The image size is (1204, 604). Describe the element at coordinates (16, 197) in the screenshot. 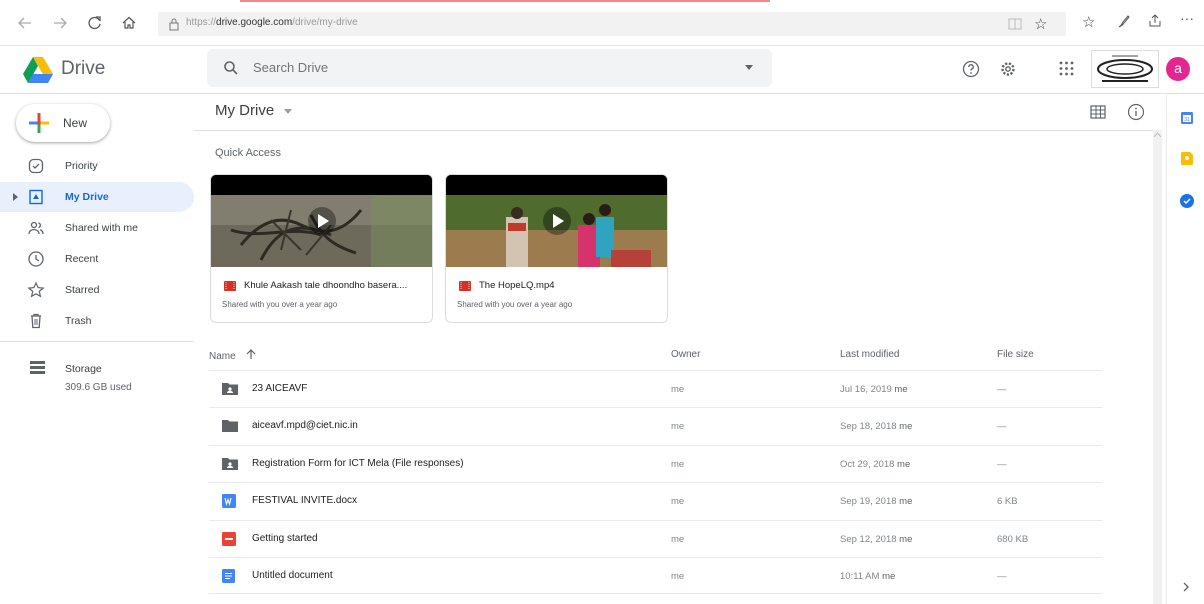

I see `expand-arrow-icon` at that location.